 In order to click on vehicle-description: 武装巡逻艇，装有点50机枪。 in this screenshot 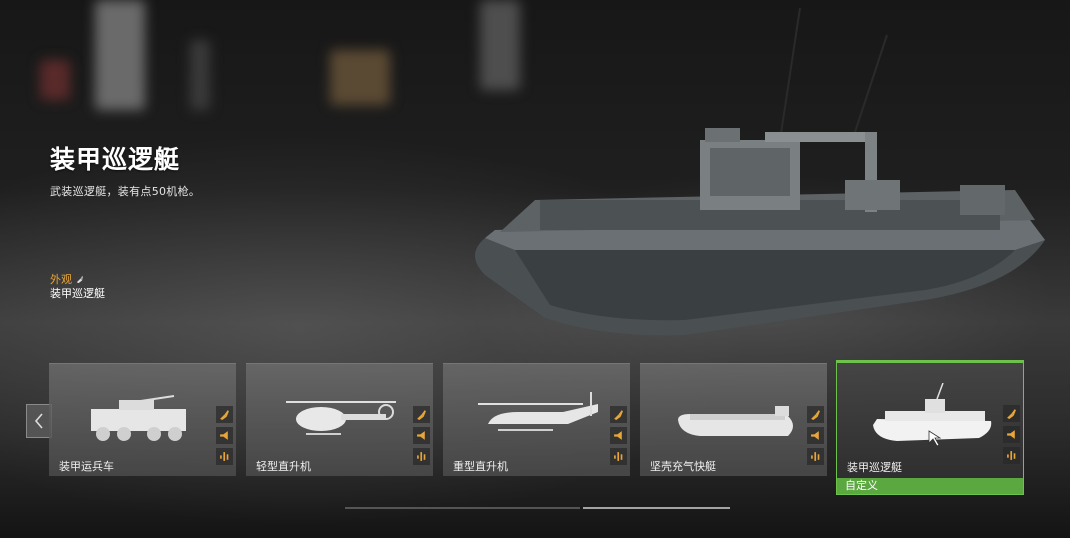, I will do `click(125, 191)`.